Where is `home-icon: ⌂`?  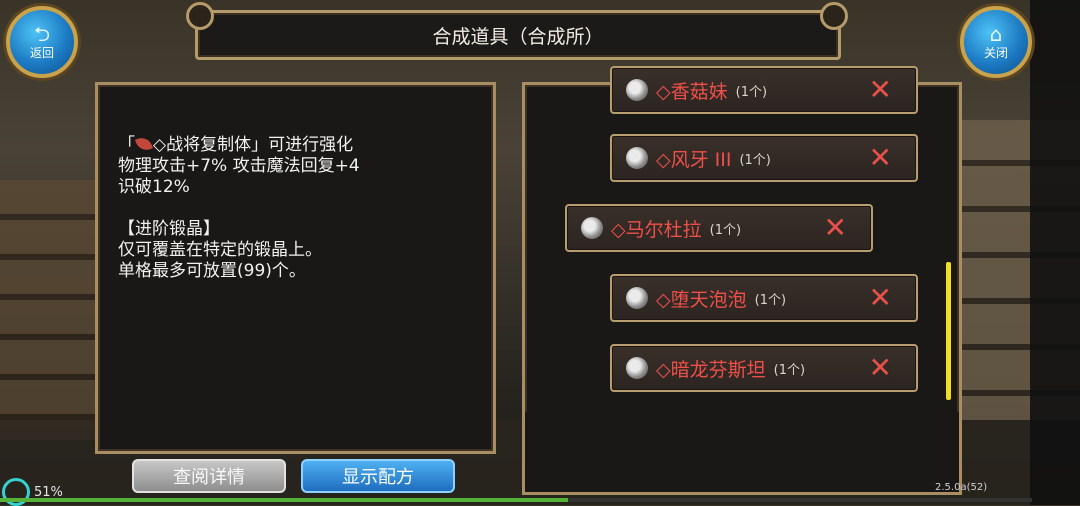 home-icon: ⌂ is located at coordinates (996, 33).